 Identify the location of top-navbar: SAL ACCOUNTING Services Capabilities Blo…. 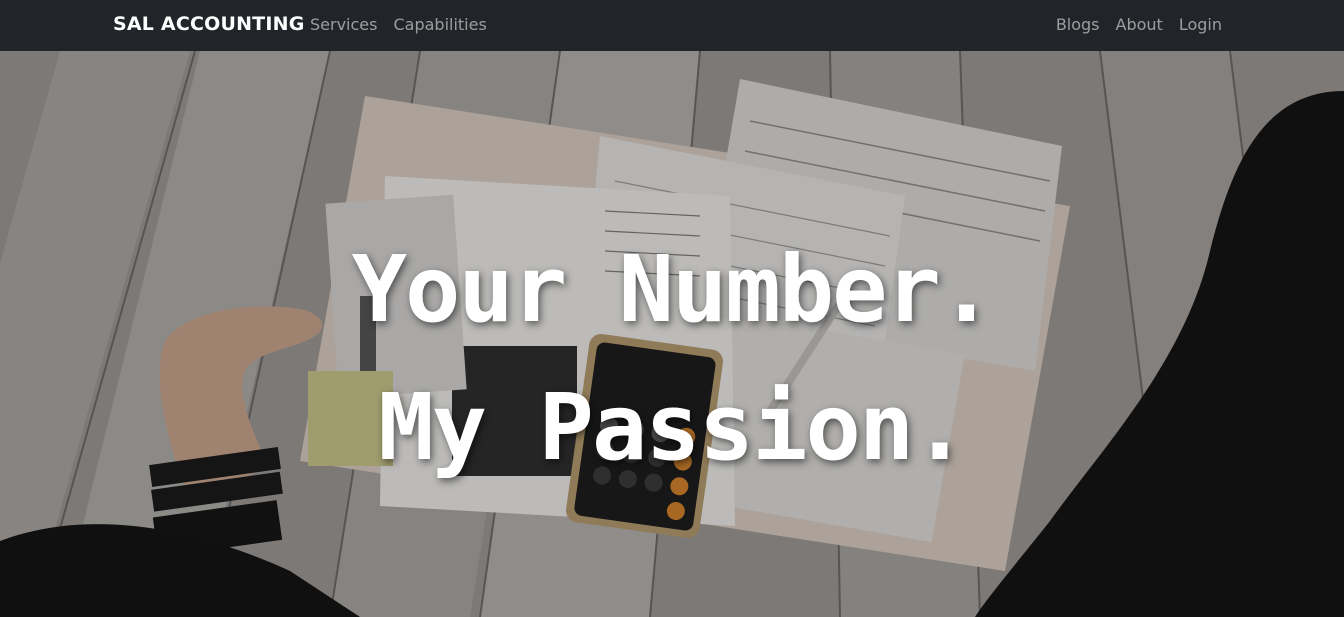
(672, 25).